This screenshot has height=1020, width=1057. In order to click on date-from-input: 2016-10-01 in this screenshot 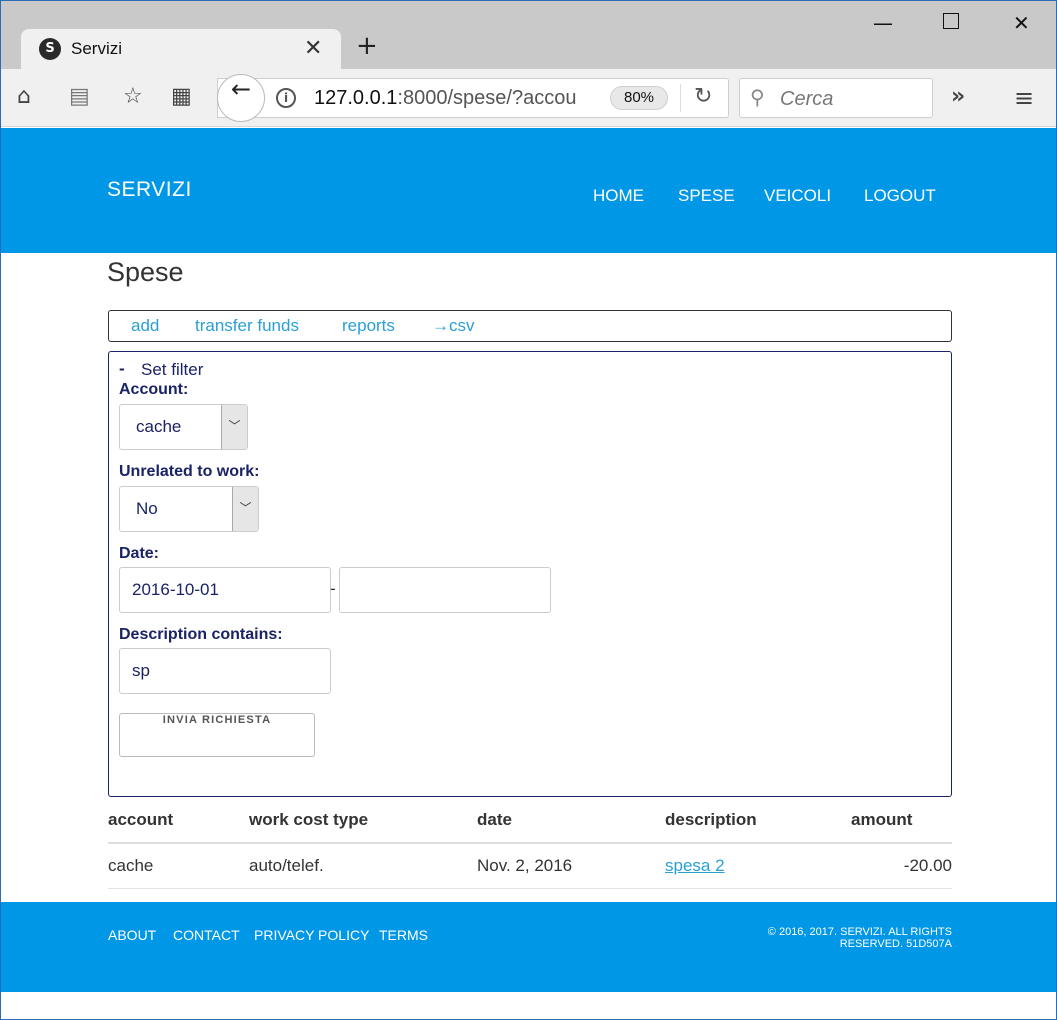, I will do `click(225, 590)`.